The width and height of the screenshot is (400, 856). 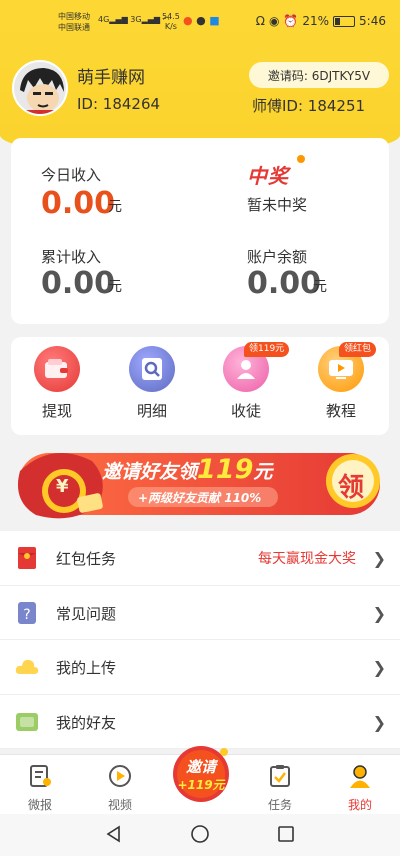 What do you see at coordinates (119, 805) in the screenshot?
I see `tab-video-label: 视频` at bounding box center [119, 805].